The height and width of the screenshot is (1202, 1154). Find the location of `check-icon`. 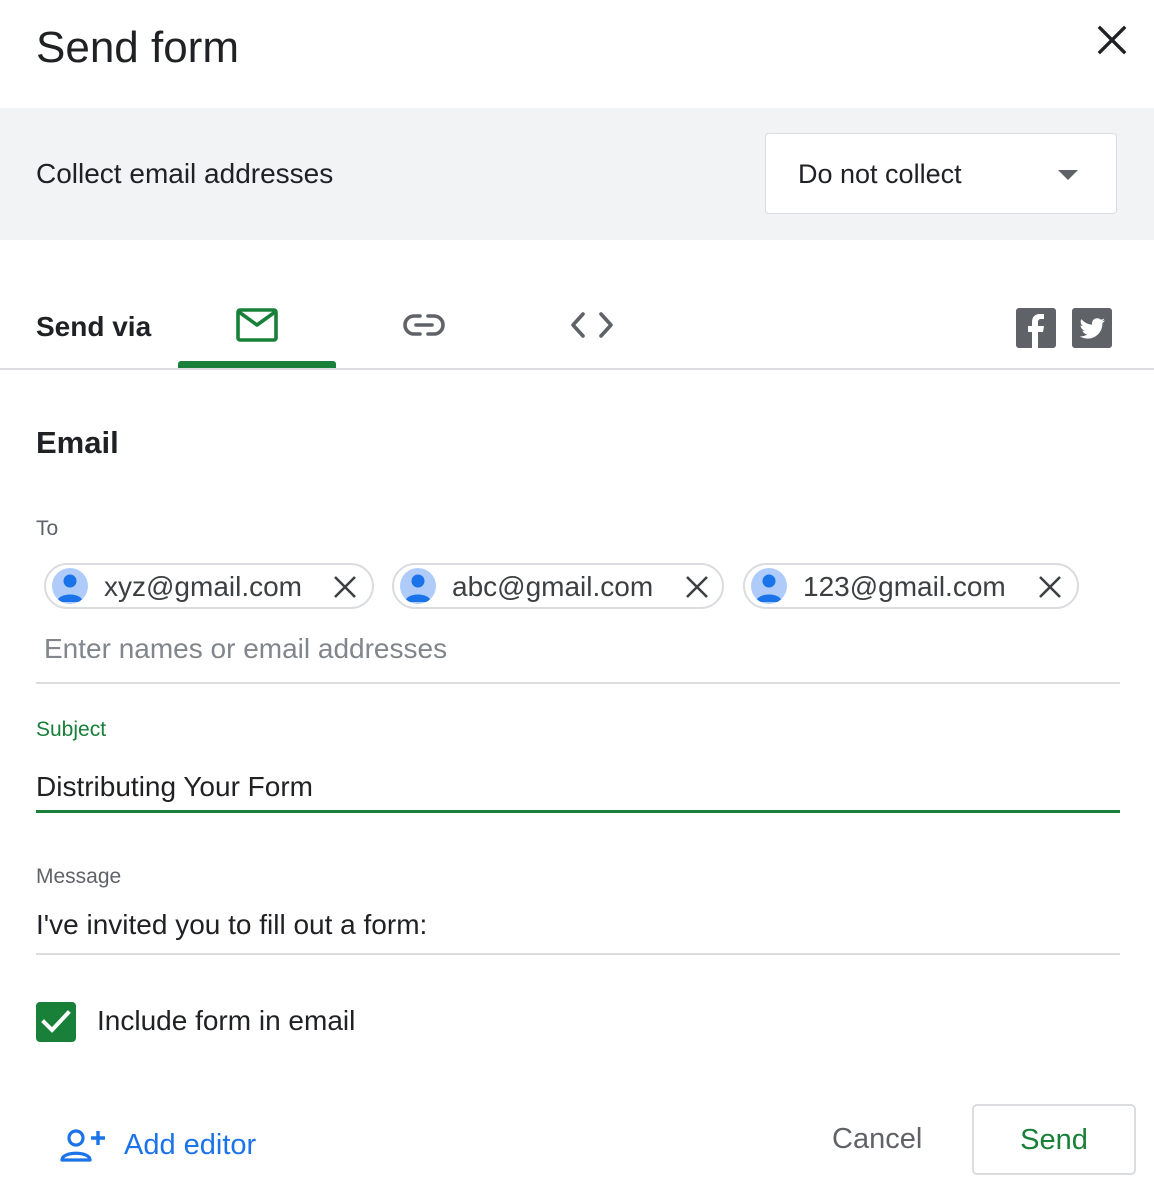

check-icon is located at coordinates (56, 1021).